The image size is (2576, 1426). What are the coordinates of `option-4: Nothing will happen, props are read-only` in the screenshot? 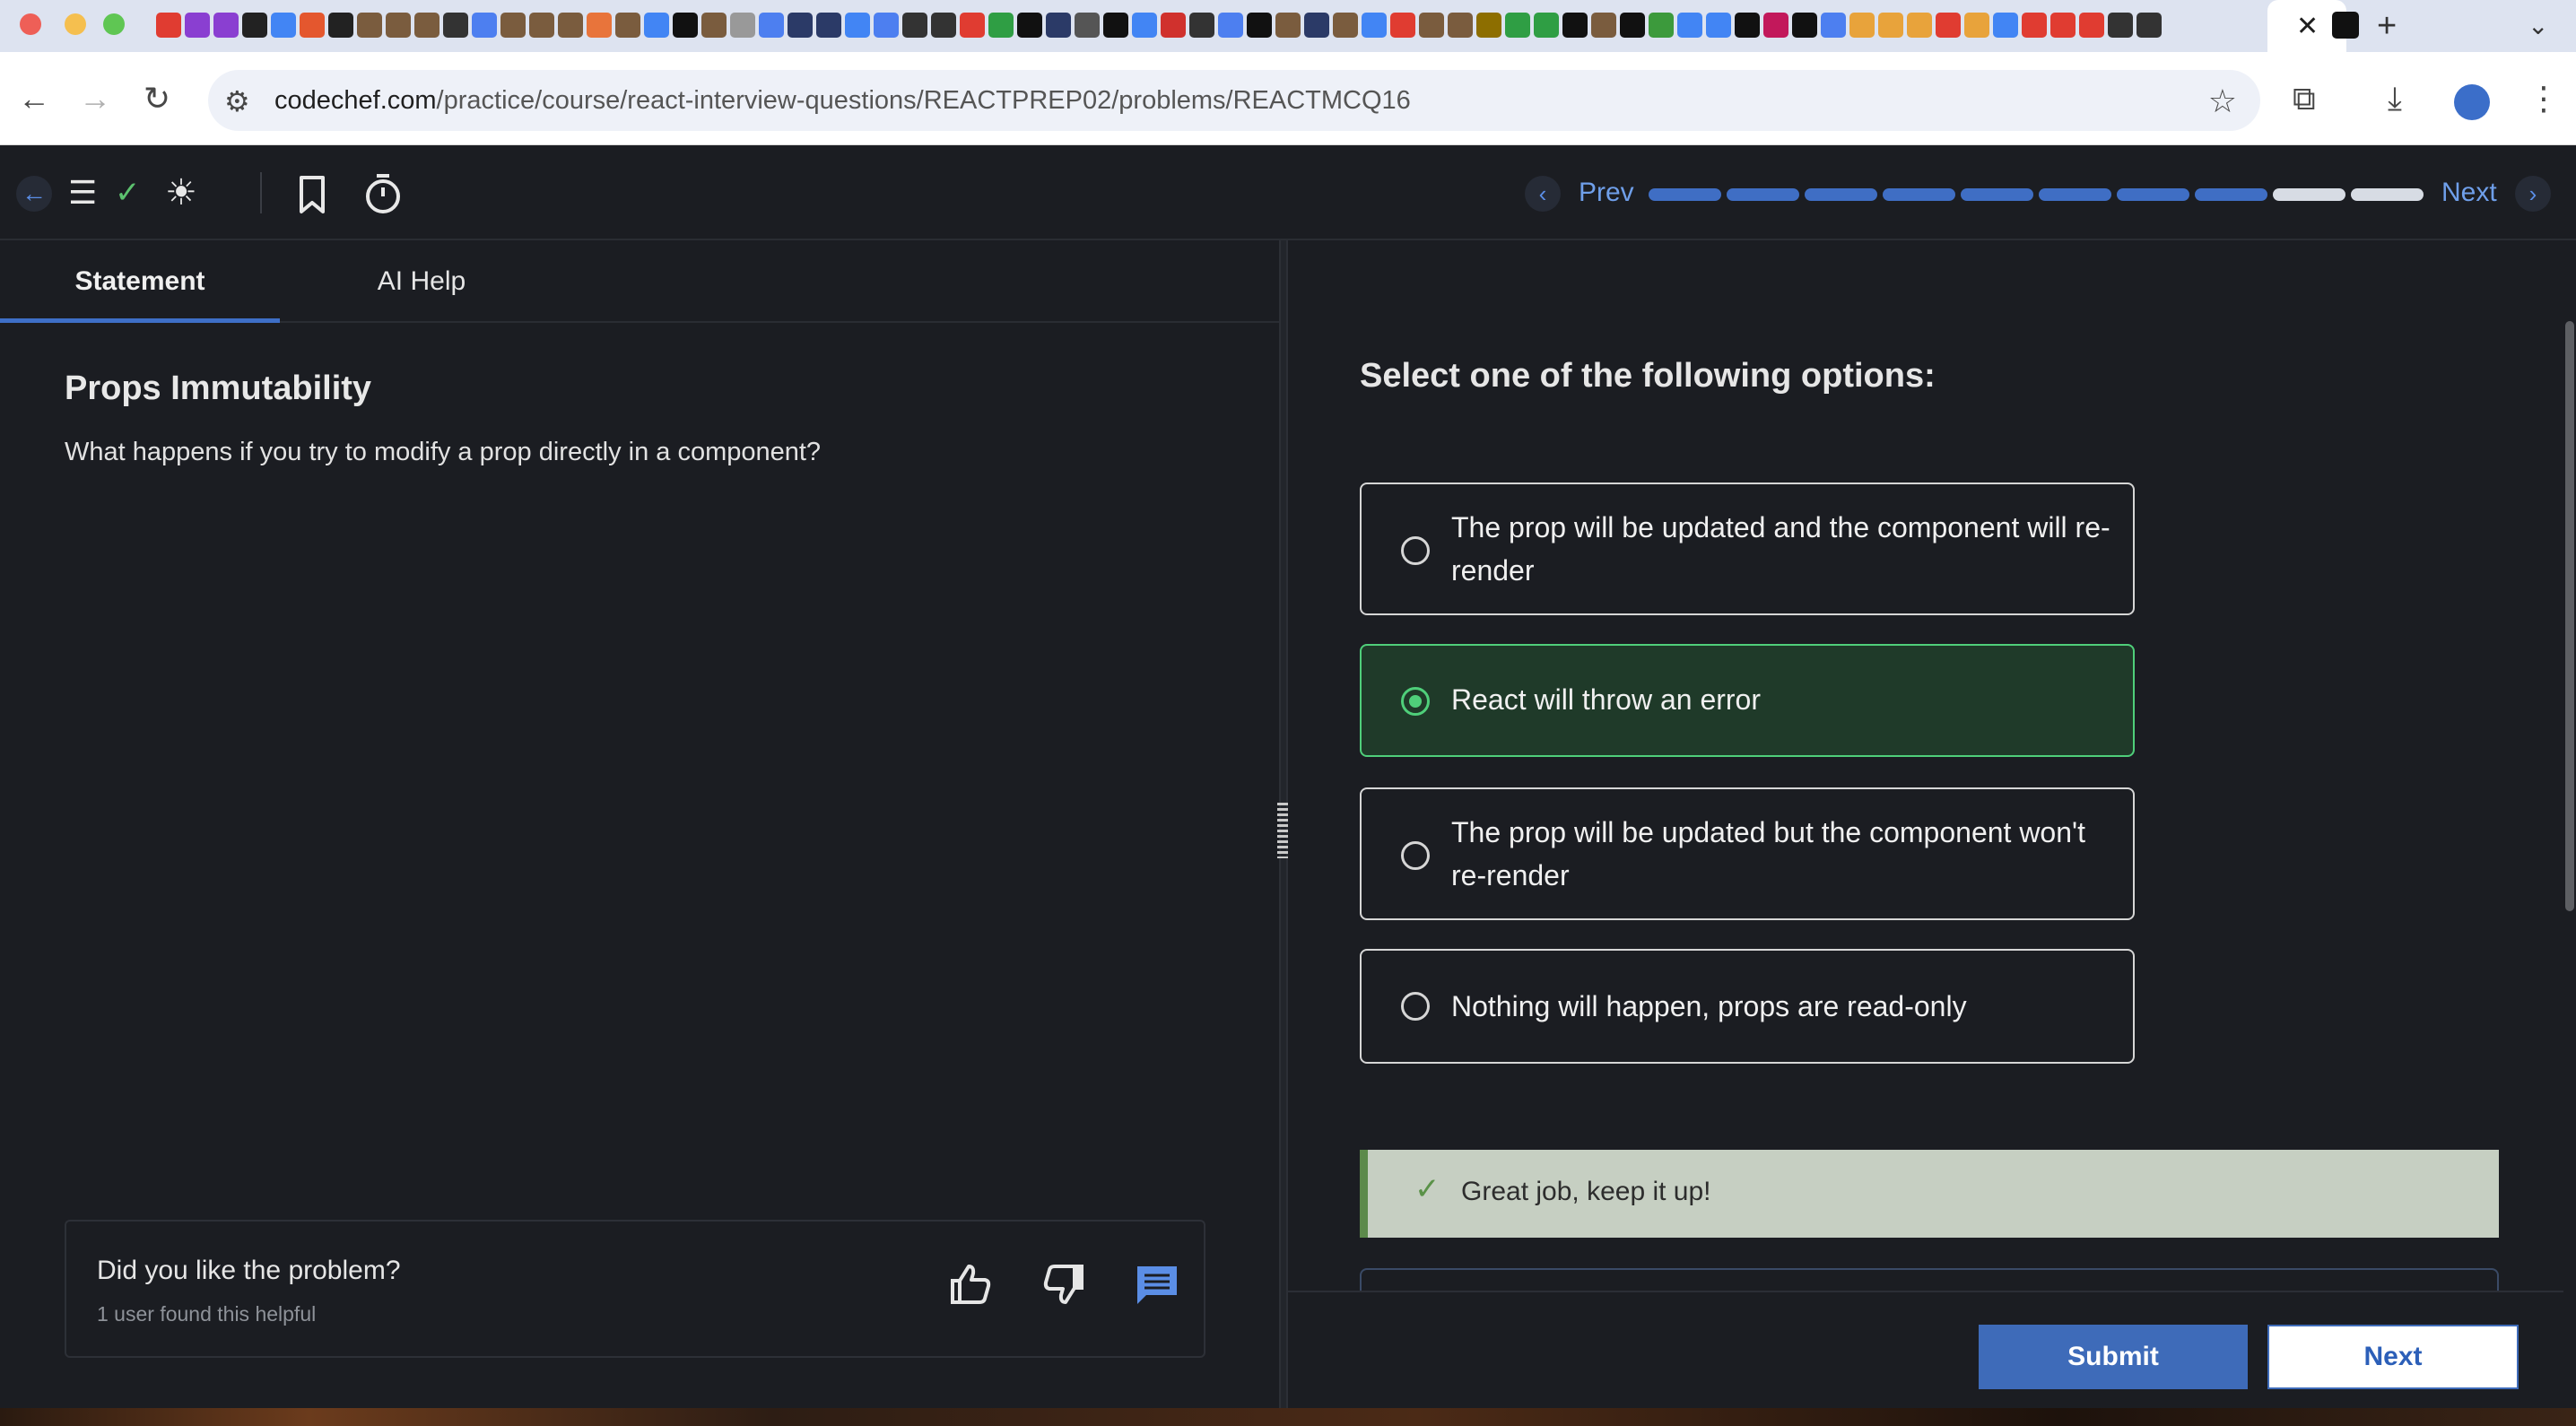 It's located at (1747, 1007).